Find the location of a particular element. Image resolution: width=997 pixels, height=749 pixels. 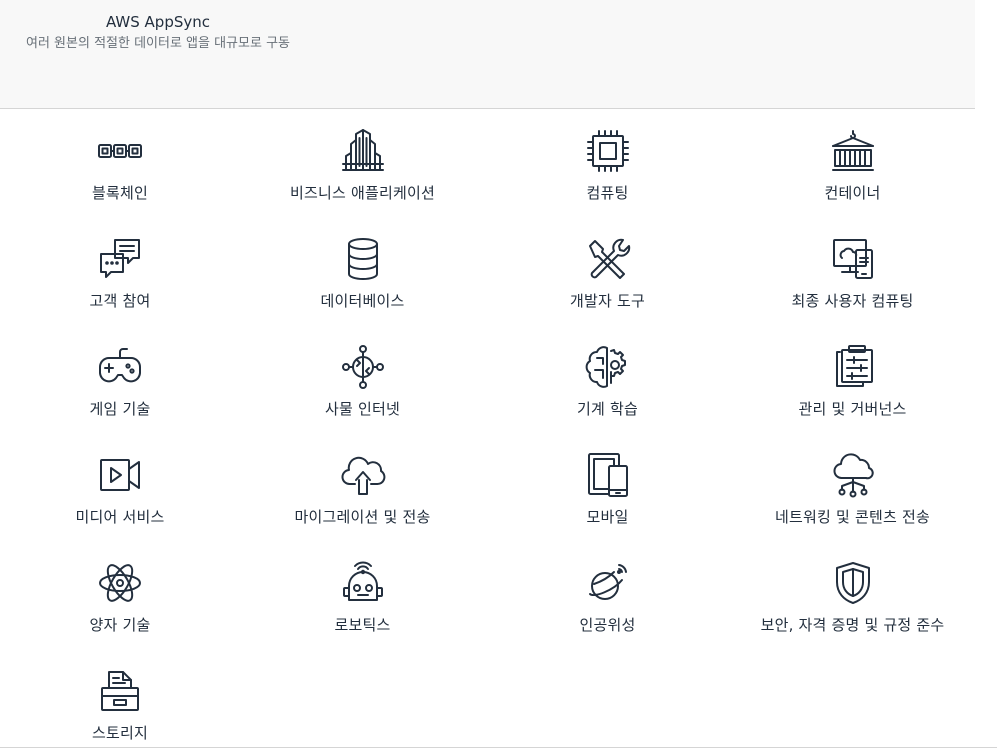

chat-bubbles-icon is located at coordinates (120, 259).